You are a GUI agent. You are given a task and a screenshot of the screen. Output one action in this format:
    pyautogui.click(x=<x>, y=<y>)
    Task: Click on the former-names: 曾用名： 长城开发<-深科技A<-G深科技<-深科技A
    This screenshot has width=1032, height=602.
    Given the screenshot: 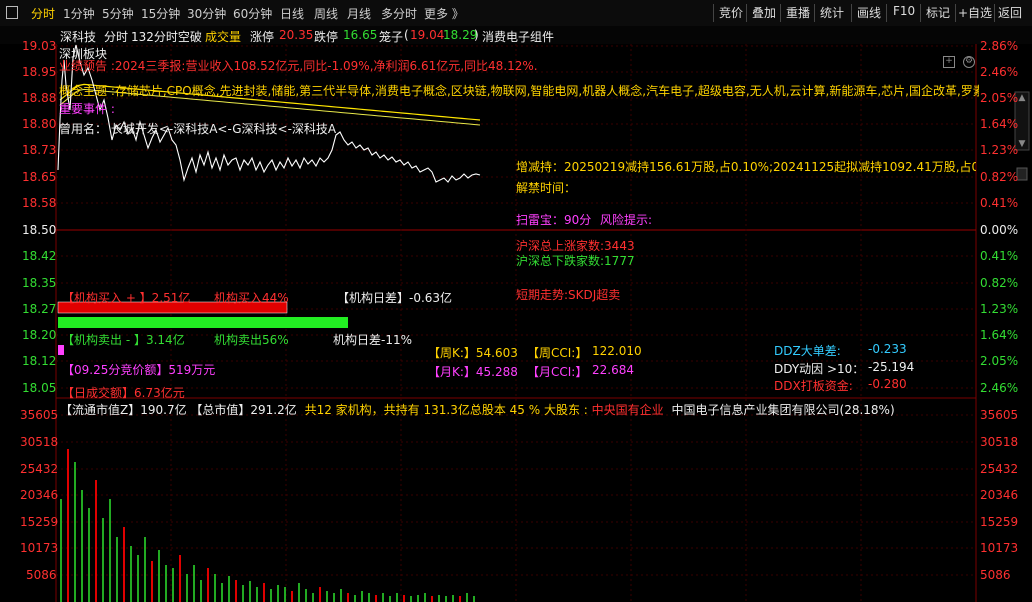 What is the action you would take?
    pyautogui.click(x=198, y=129)
    